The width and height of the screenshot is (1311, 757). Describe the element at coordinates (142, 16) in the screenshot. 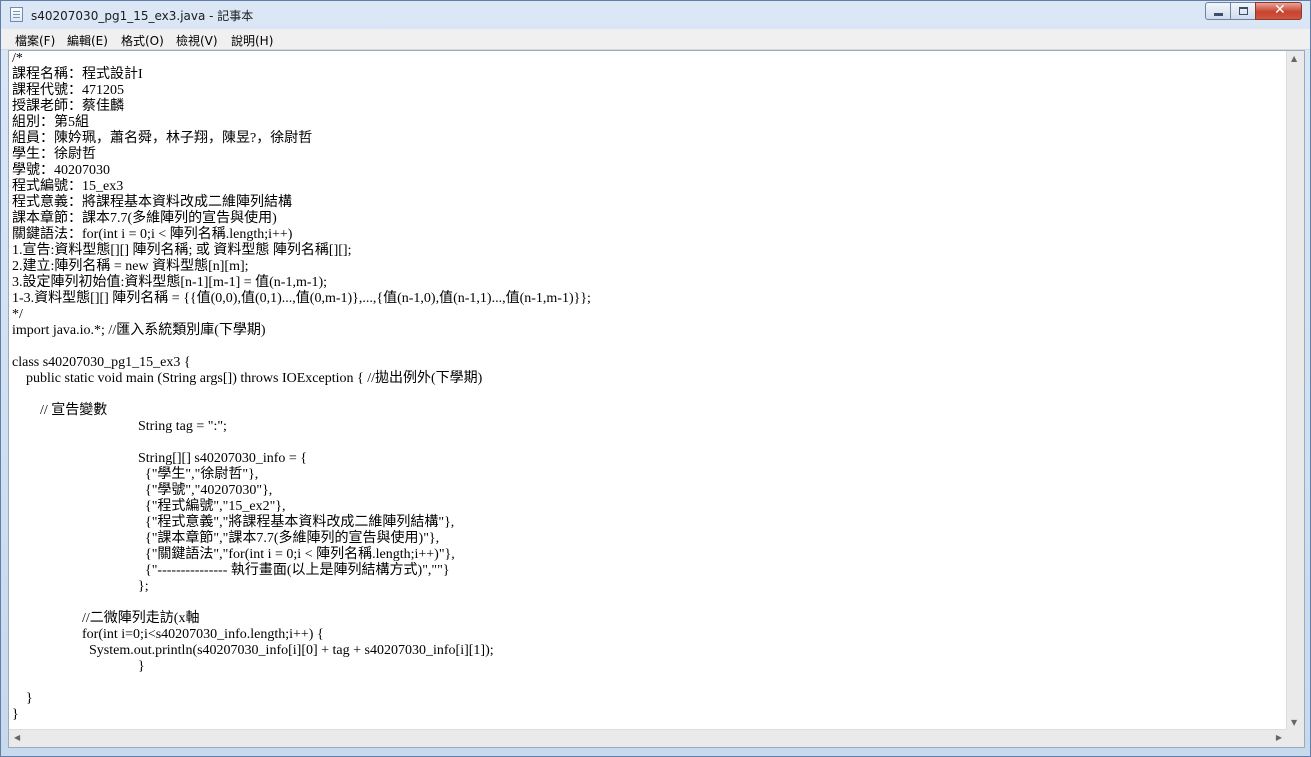

I see `window-title: s40207030_pg1_15_ex3.java - 記事本` at that location.